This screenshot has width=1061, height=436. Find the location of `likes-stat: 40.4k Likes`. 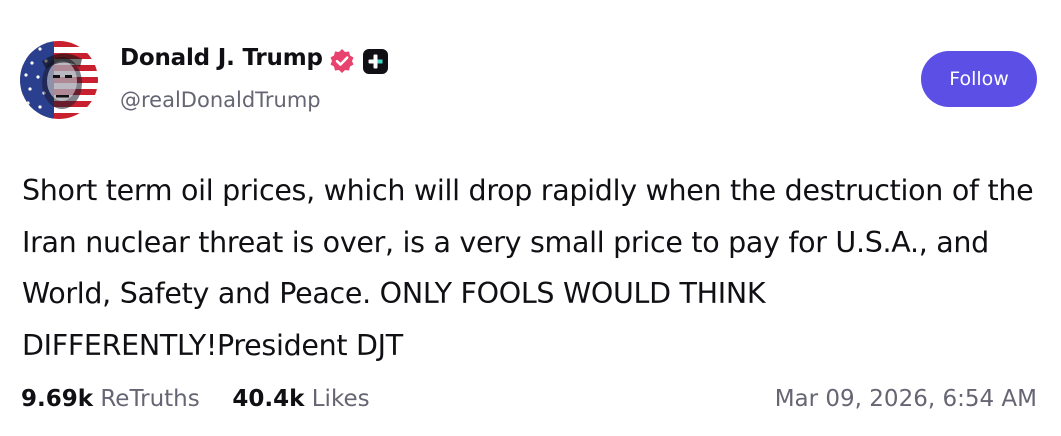

likes-stat: 40.4k Likes is located at coordinates (300, 399).